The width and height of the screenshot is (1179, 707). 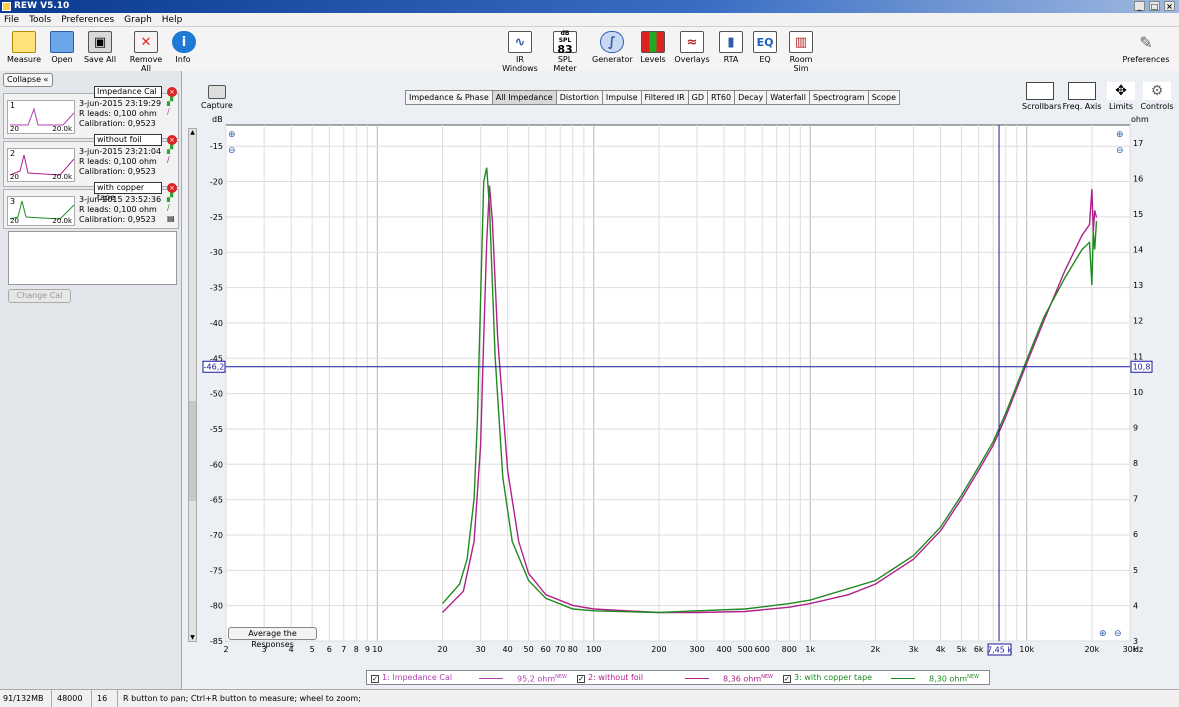 What do you see at coordinates (216, 323) in the screenshot?
I see `y-left-tick-label: -40` at bounding box center [216, 323].